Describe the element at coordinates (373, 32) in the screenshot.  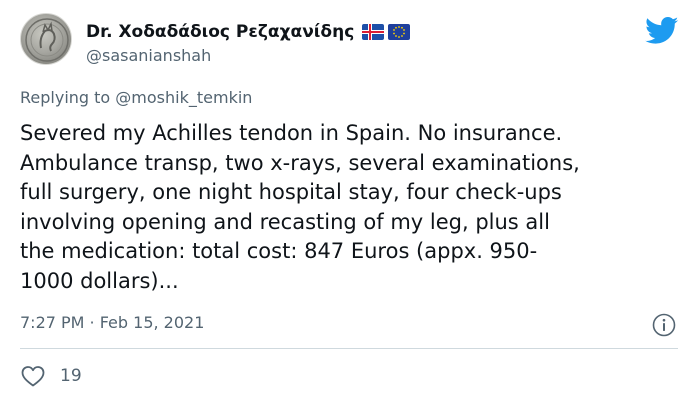
I see `iceland-flag-icon` at that location.